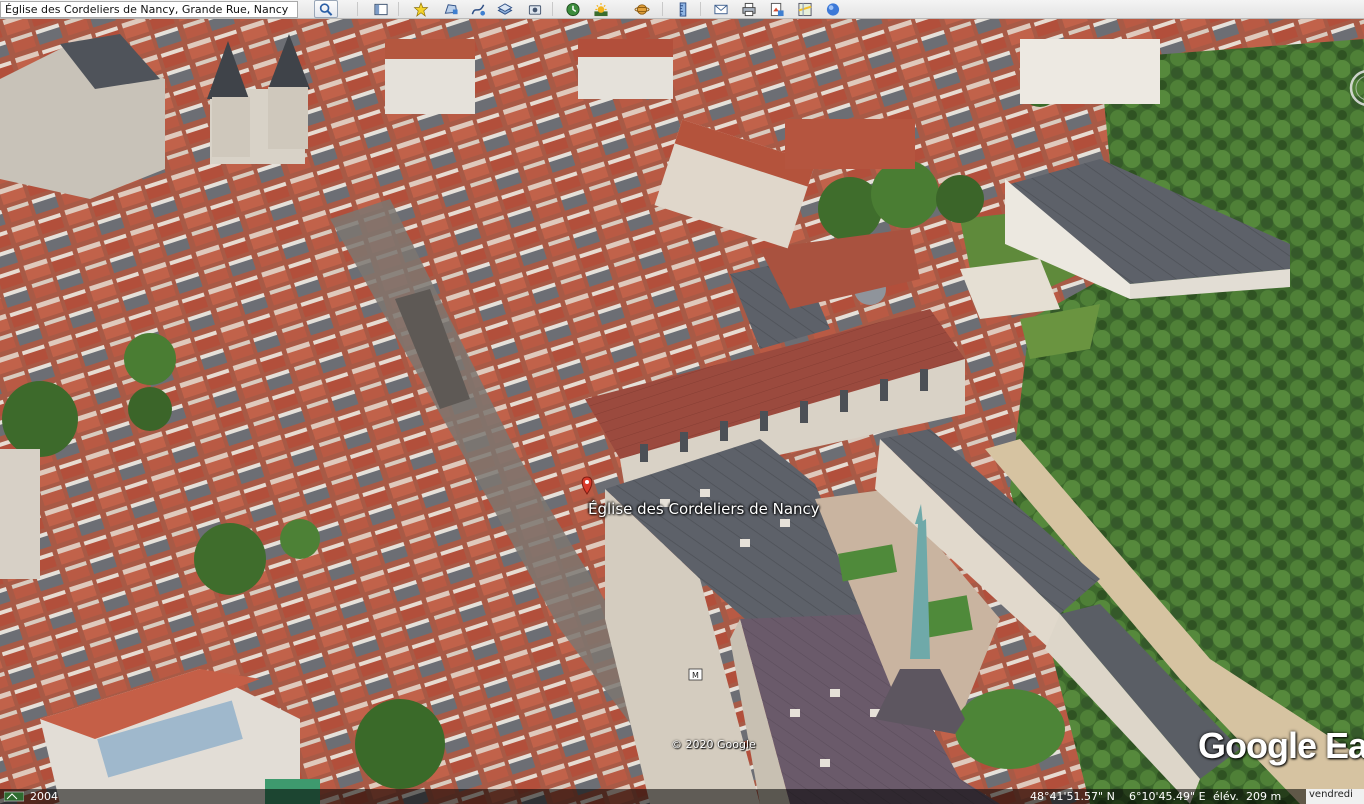 The image size is (1364, 804). I want to click on add-image-overlay-button, so click(505, 9).